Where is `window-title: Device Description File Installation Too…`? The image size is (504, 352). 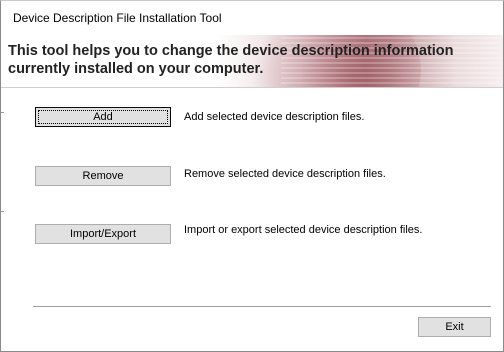 window-title: Device Description File Installation Too… is located at coordinates (117, 18).